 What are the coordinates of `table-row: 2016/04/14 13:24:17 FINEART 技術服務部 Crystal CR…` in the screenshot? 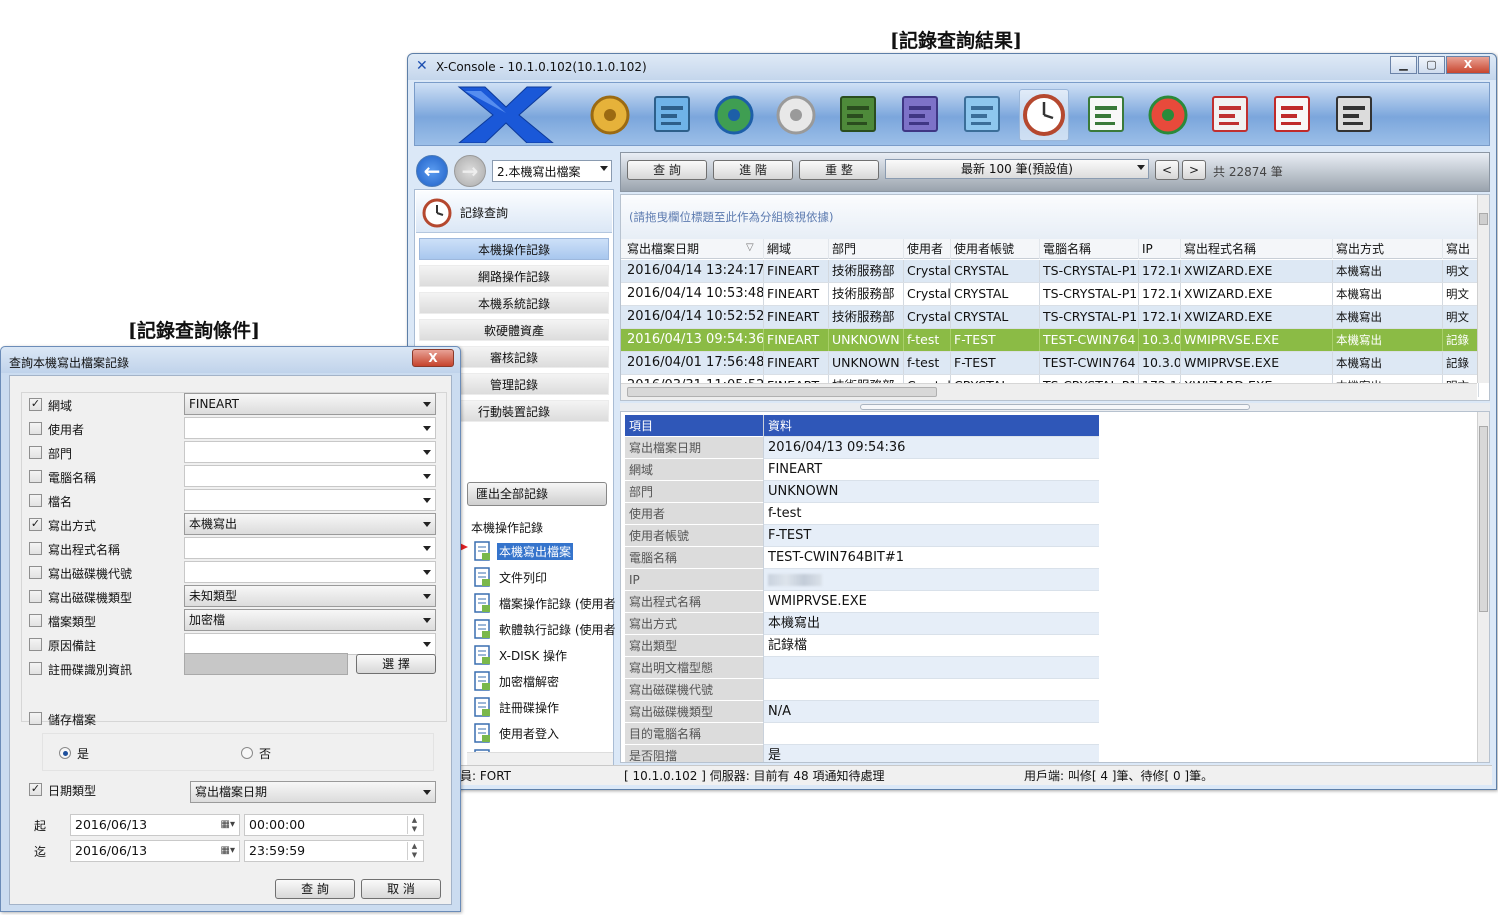 It's located at (1050, 271).